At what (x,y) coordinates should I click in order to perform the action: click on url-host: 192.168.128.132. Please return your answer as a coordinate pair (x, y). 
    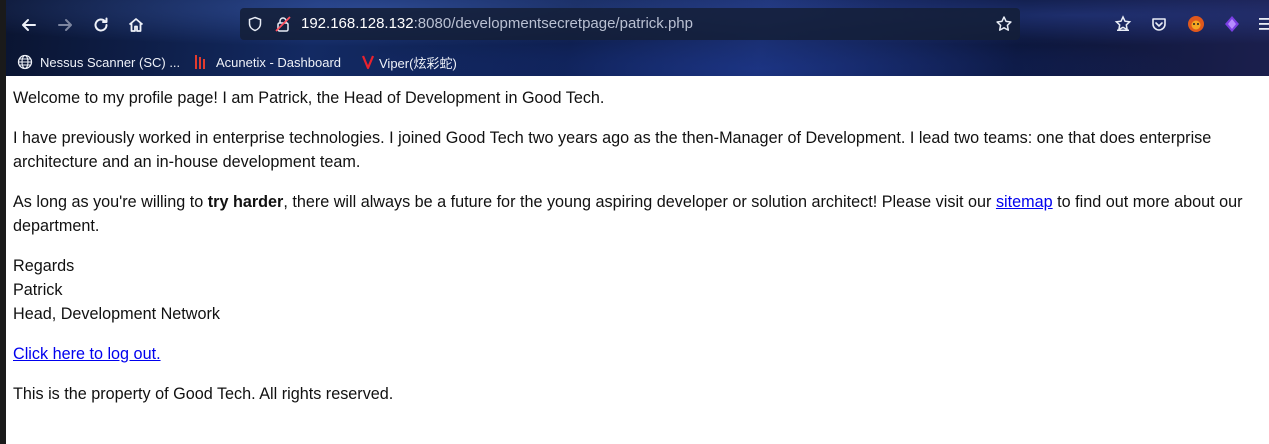
    Looking at the image, I should click on (357, 23).